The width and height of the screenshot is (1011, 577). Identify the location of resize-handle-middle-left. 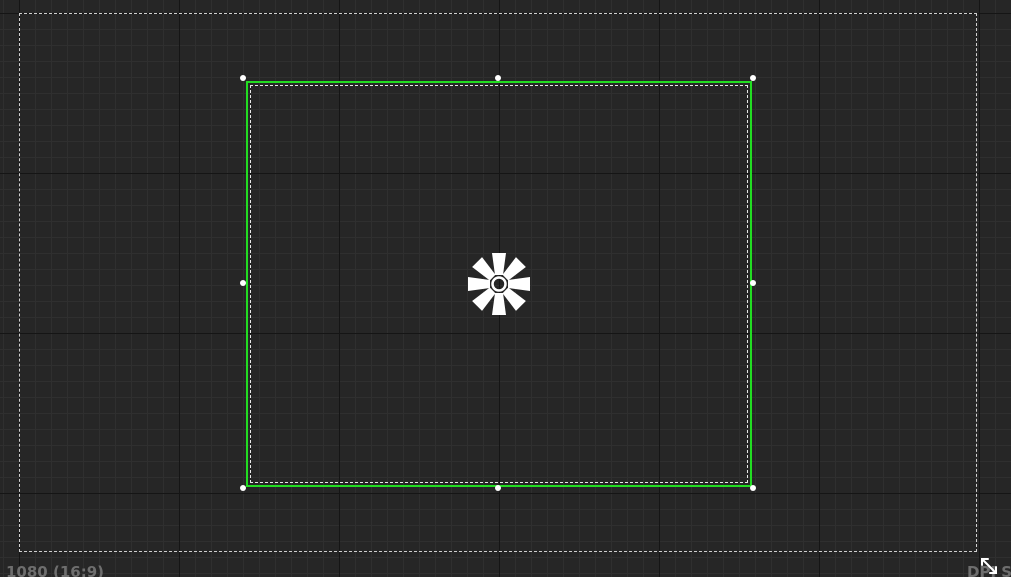
(243, 283).